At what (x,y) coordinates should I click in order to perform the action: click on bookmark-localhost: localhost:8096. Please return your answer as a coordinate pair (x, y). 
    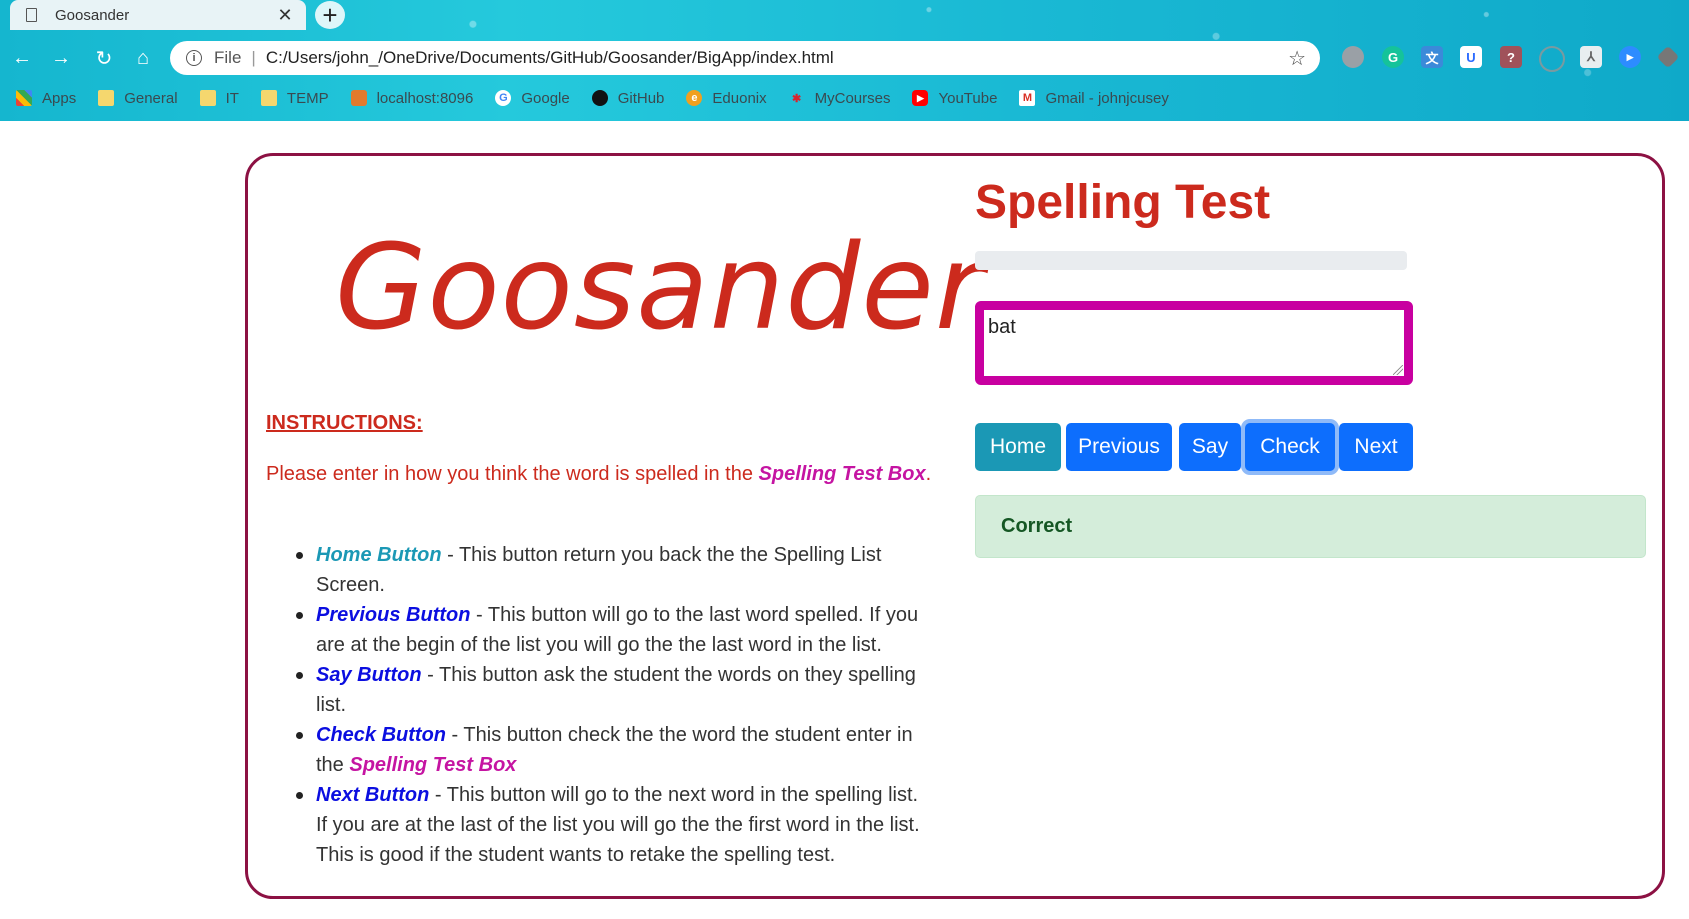
    Looking at the image, I should click on (412, 98).